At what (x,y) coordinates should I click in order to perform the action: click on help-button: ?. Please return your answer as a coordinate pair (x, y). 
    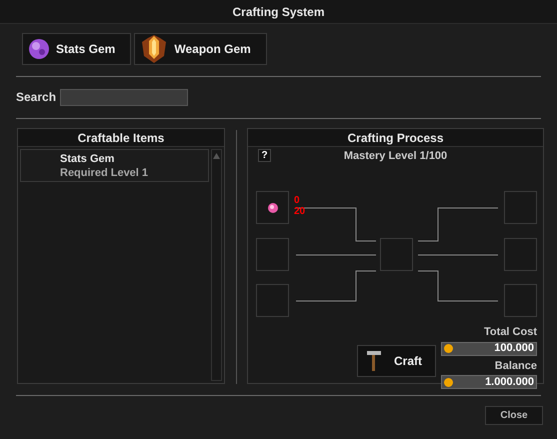
    Looking at the image, I should click on (264, 155).